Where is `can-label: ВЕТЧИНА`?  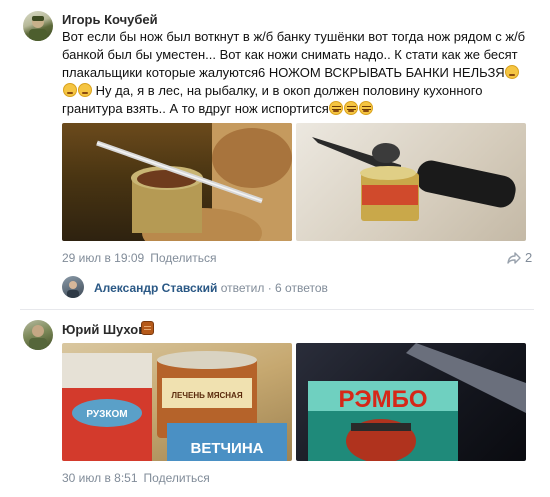 can-label: ВЕТЧИНА is located at coordinates (227, 448).